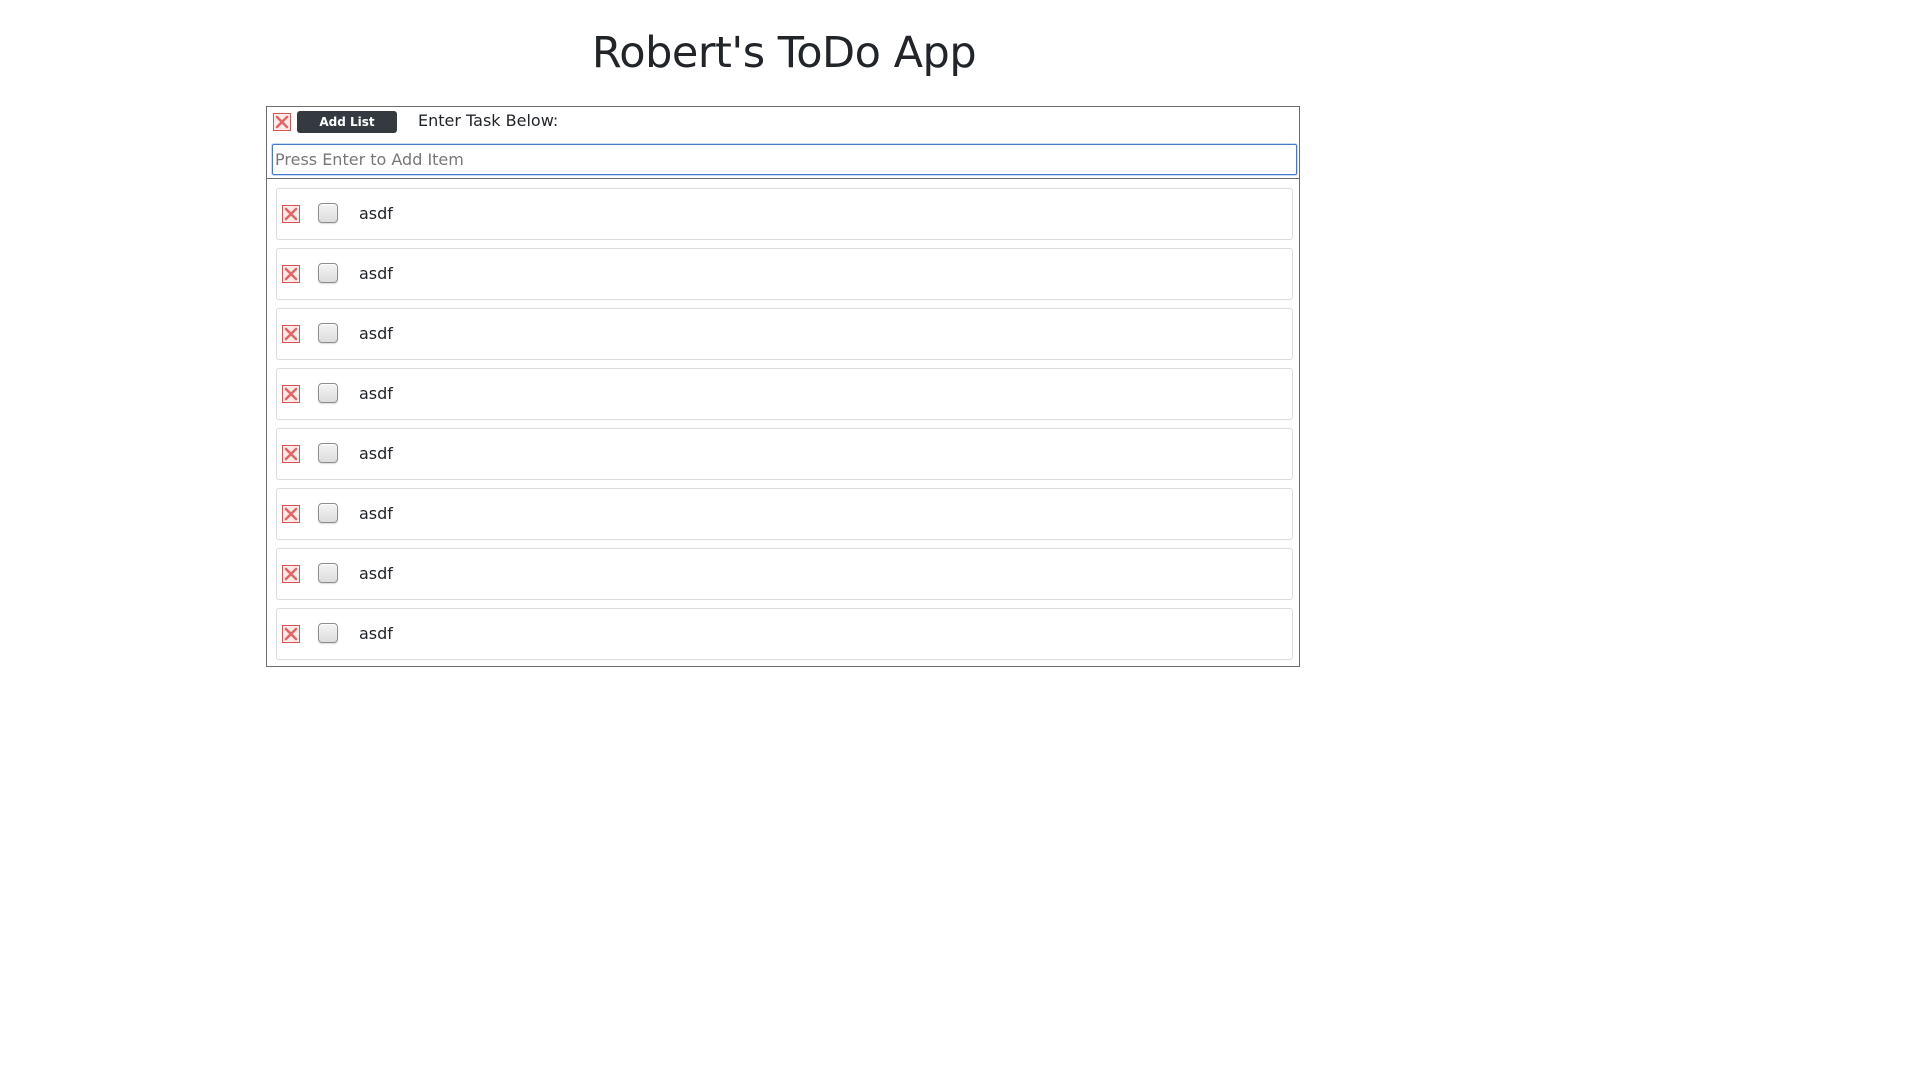  Describe the element at coordinates (784, 159) in the screenshot. I see `new-task-input` at that location.